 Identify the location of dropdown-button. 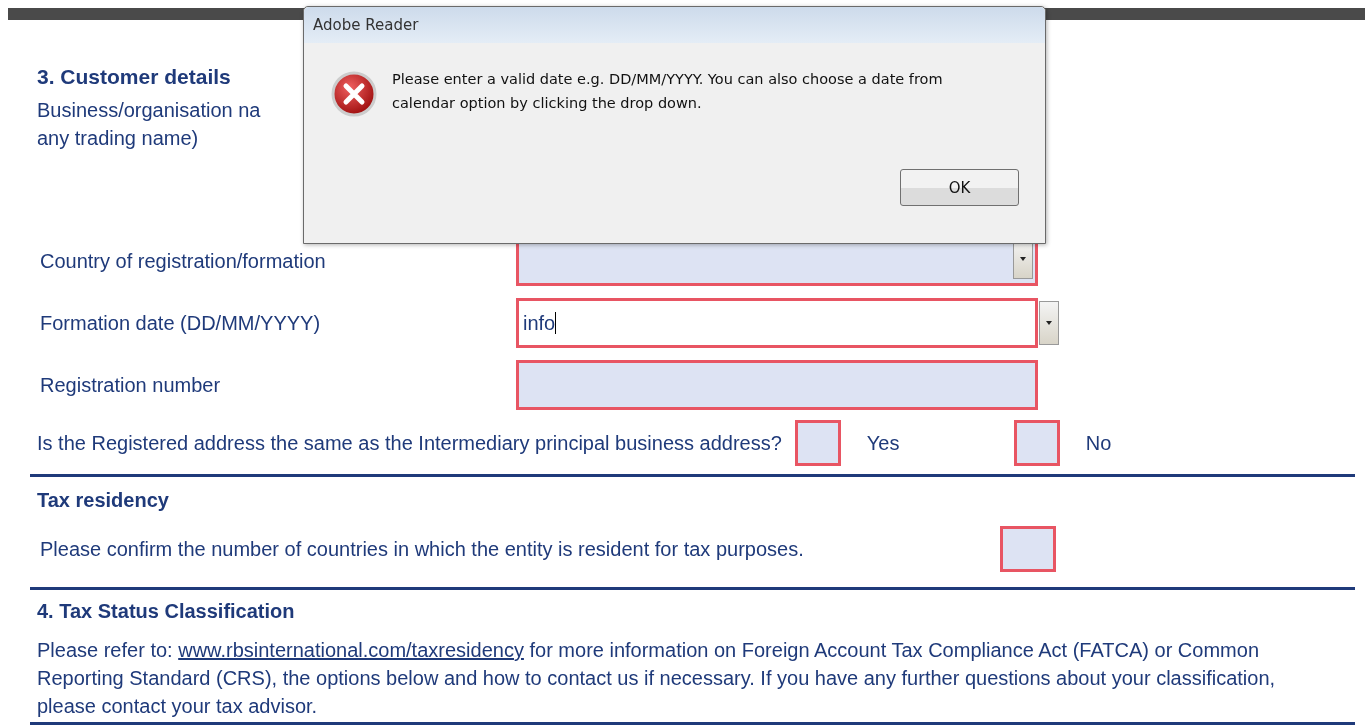
(1049, 323).